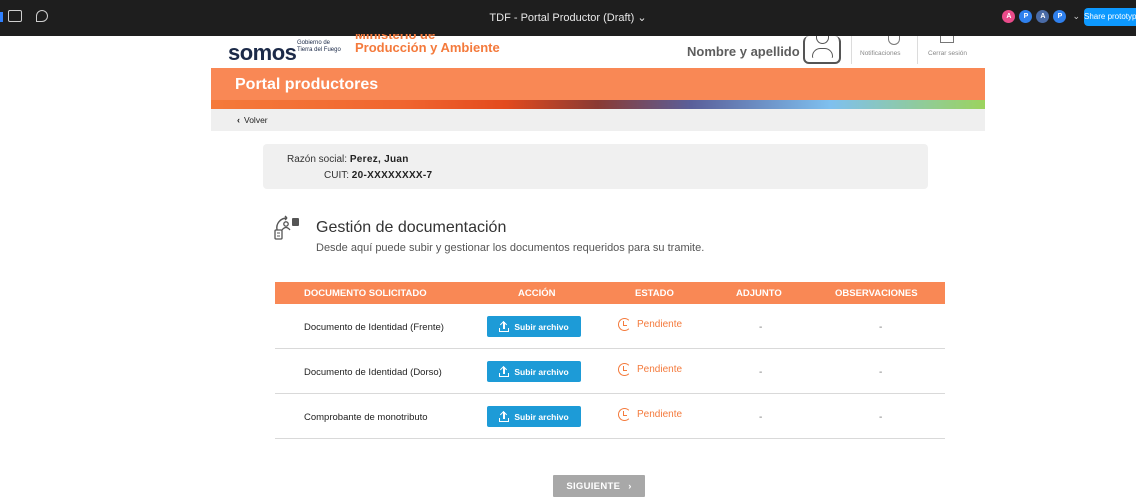 This screenshot has height=497, width=1136. I want to click on logout-label: Cerrar sesión, so click(947, 53).